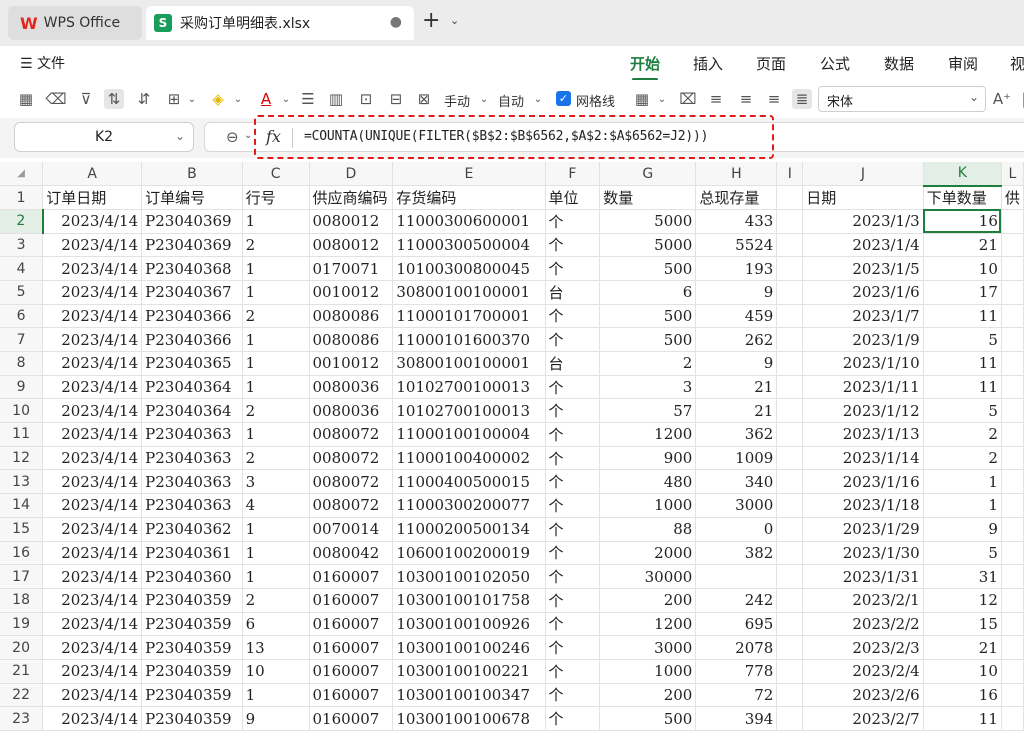  Describe the element at coordinates (92, 197) in the screenshot. I see `header-cell: 订单日期` at that location.